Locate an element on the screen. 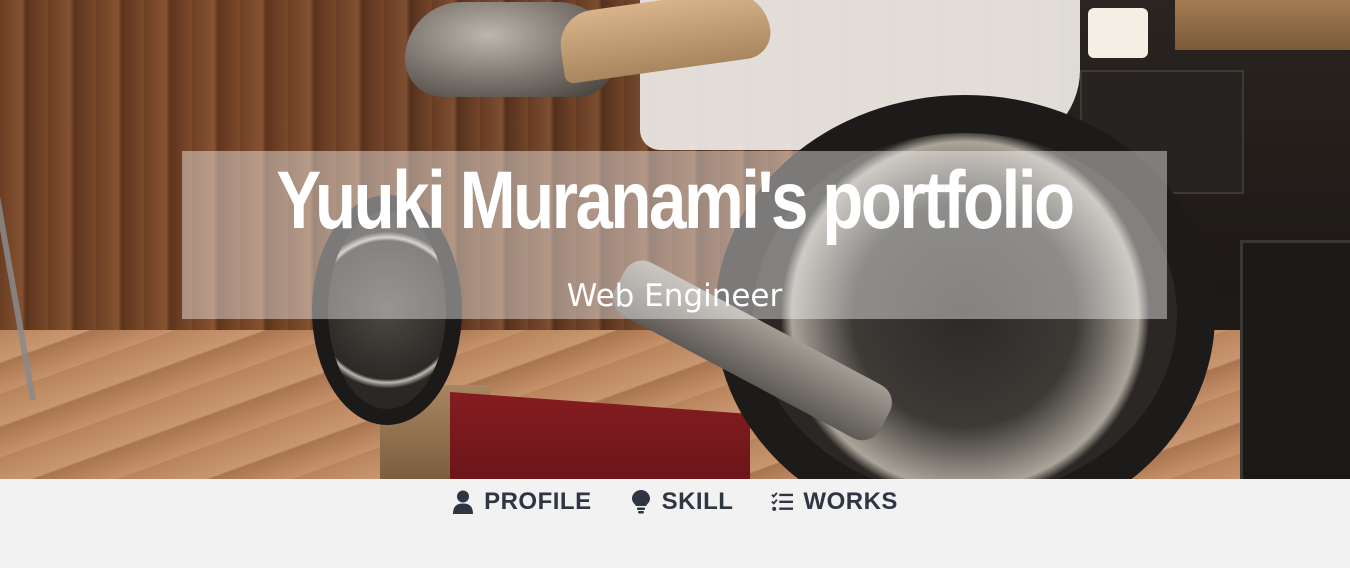 This screenshot has width=1350, height=568. nav-item-label: PROFILE is located at coordinates (538, 501).